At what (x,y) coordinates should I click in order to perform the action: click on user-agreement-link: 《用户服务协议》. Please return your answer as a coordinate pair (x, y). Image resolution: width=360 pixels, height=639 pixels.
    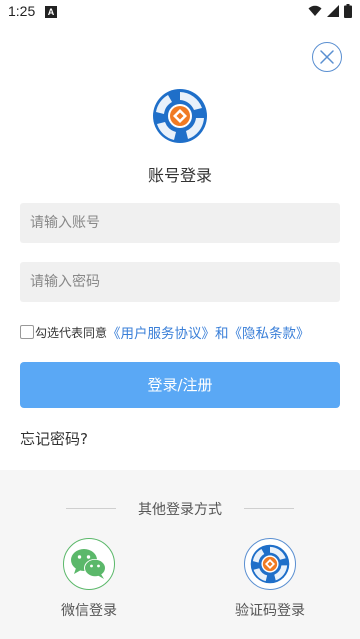
    Looking at the image, I should click on (161, 332).